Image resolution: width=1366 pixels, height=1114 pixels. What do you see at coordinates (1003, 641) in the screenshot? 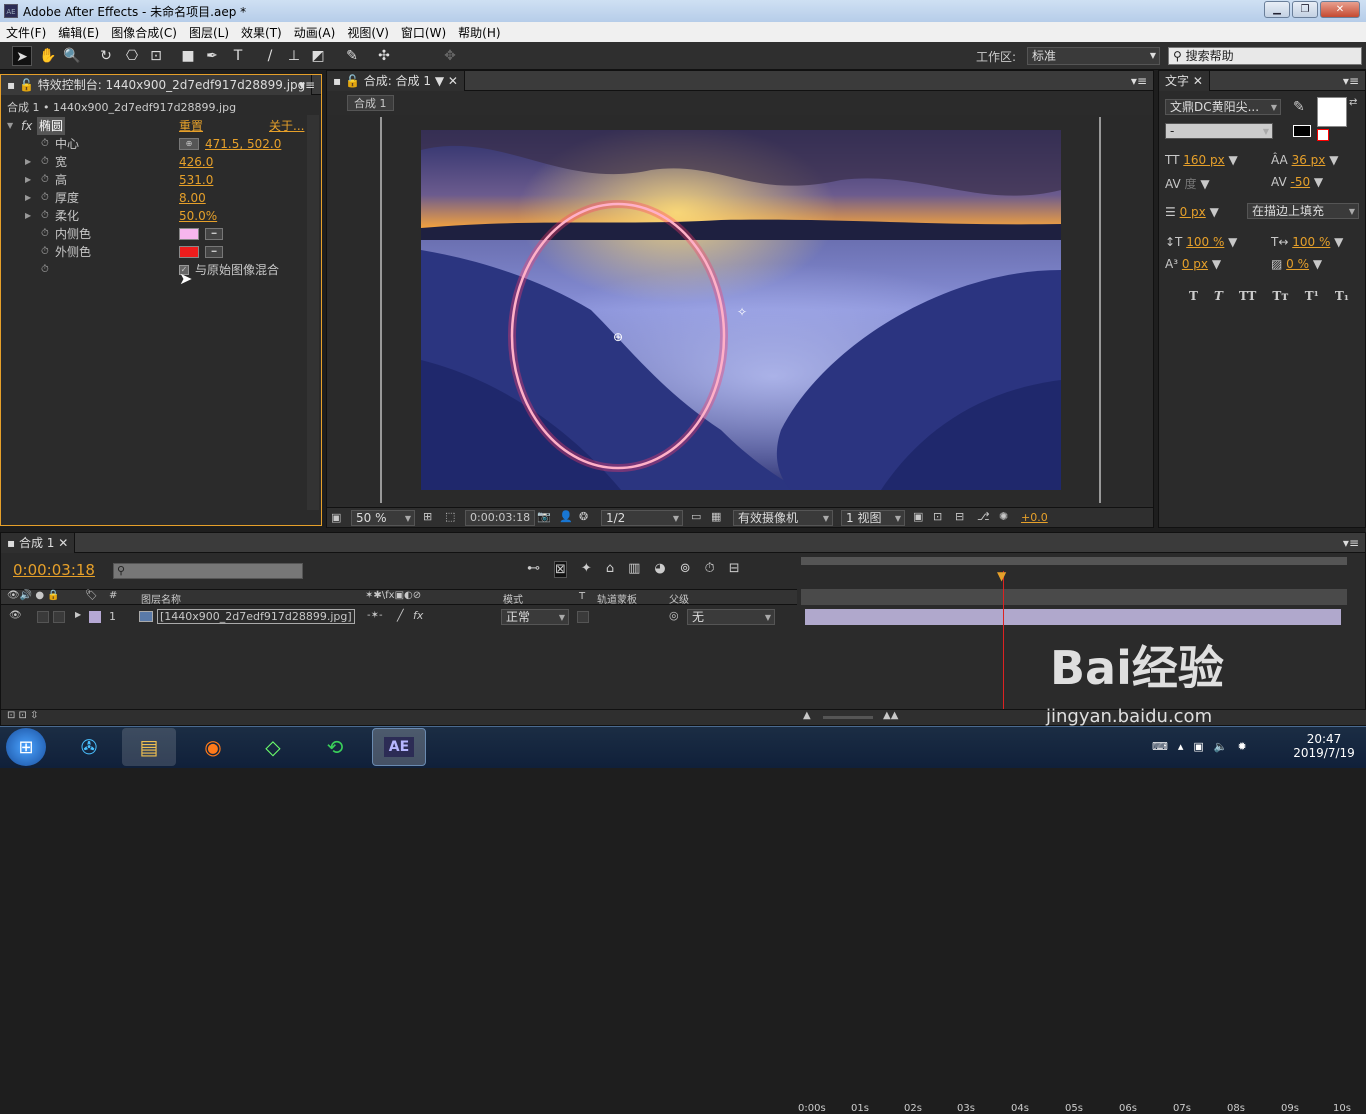
I see `current-time-indicator` at bounding box center [1003, 641].